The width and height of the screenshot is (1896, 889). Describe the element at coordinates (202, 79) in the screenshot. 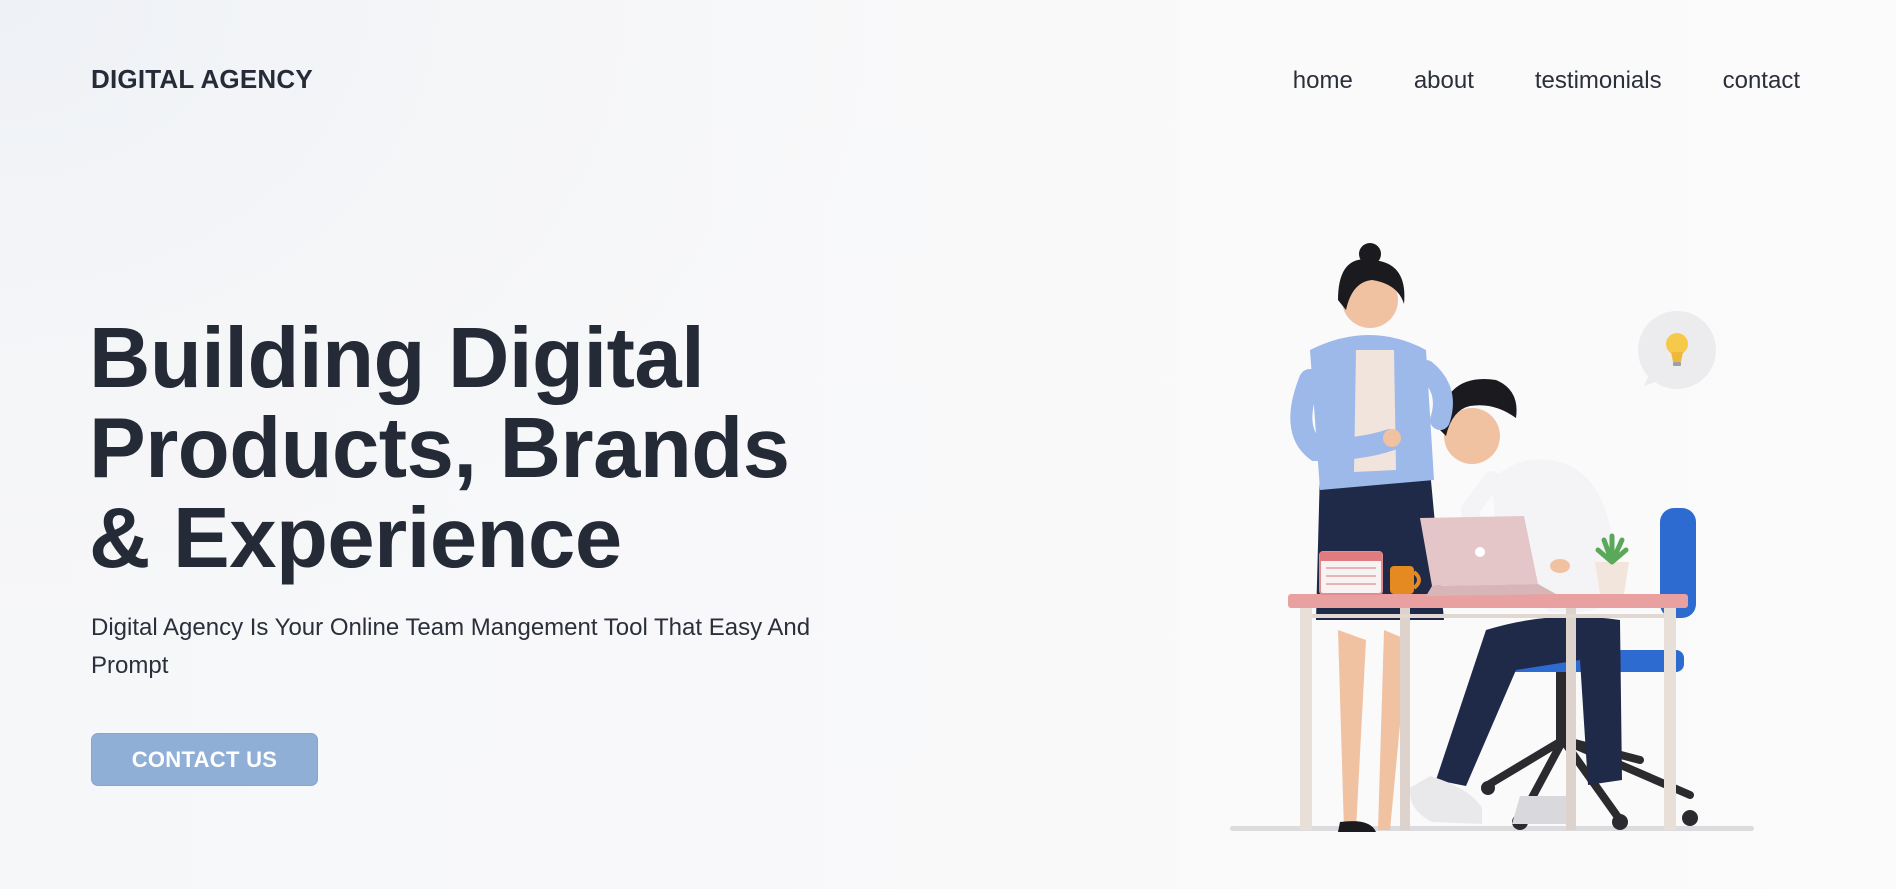

I see `site-logo: DIGITAL AGENCY` at that location.